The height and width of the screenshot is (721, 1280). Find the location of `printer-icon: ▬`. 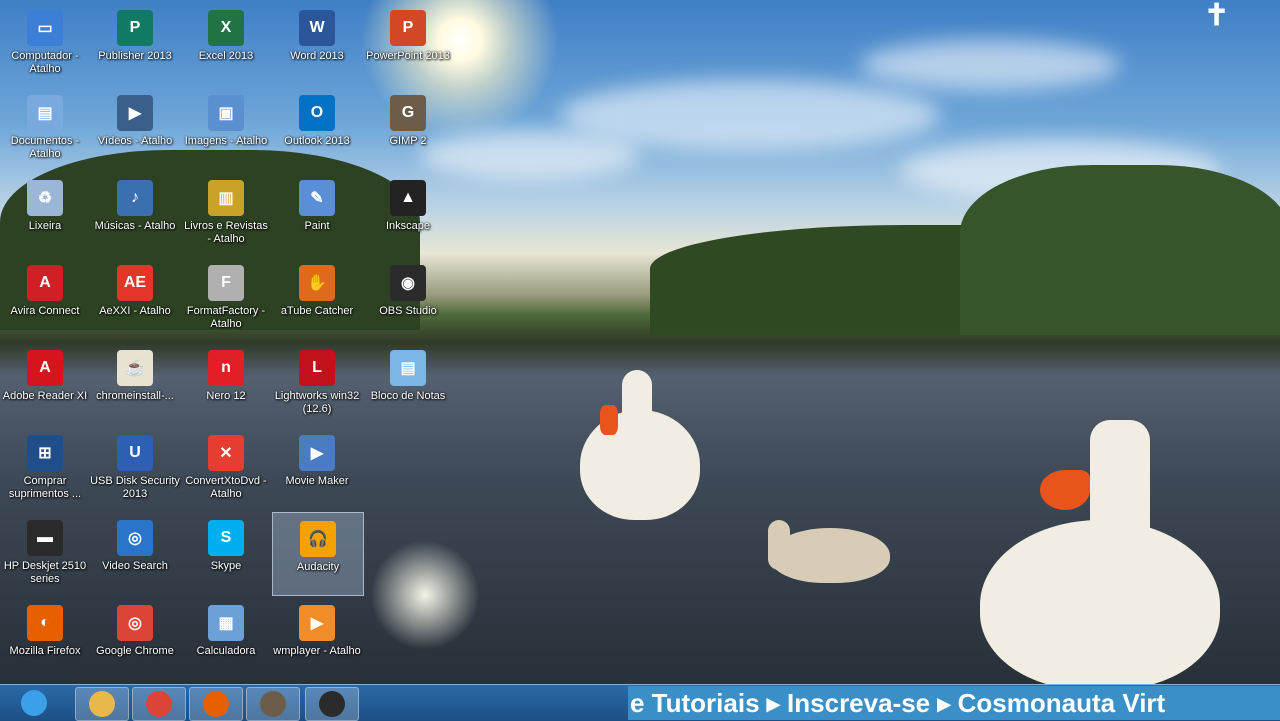

printer-icon: ▬ is located at coordinates (45, 538).